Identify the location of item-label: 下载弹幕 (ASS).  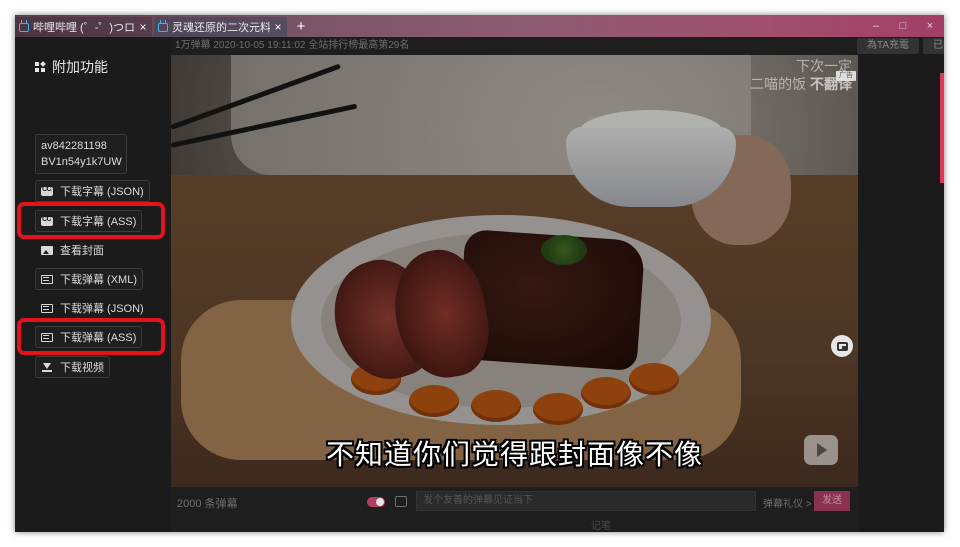
(98, 338).